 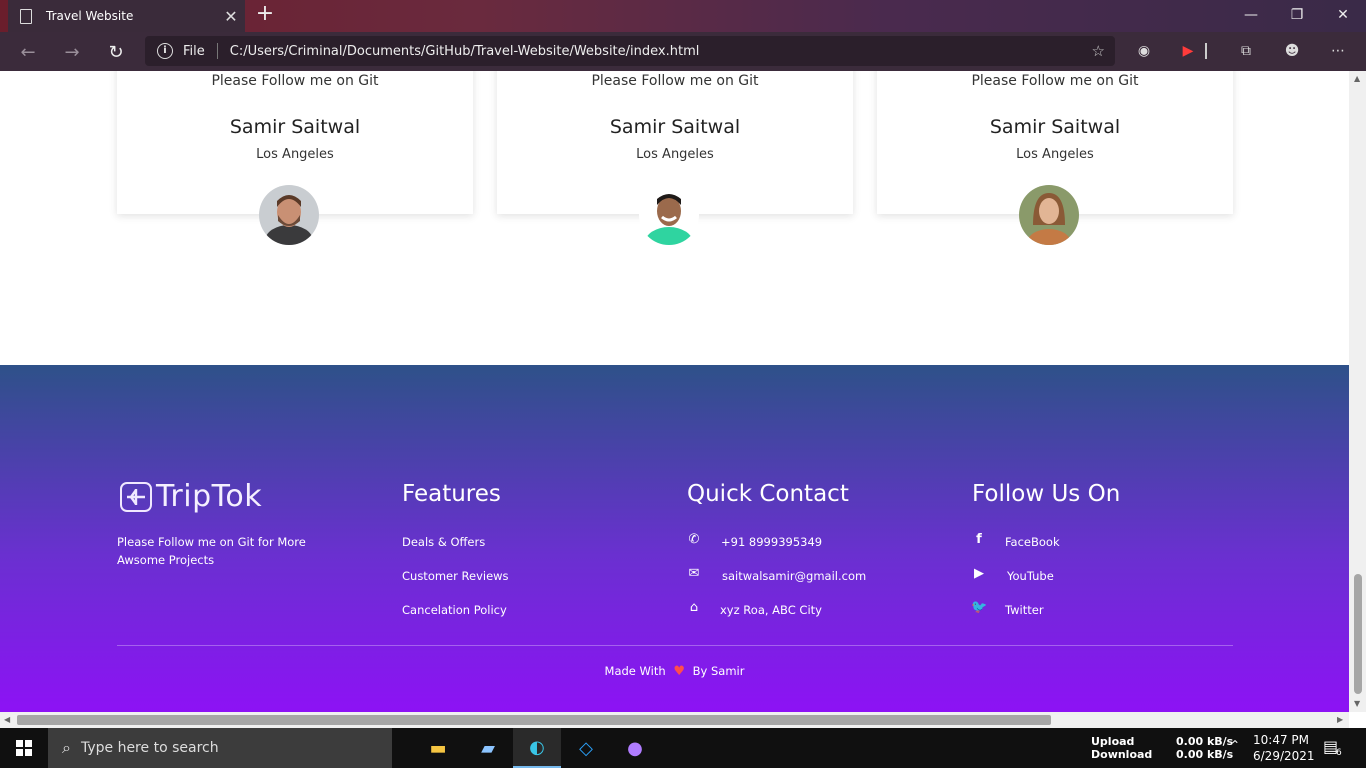 What do you see at coordinates (455, 576) in the screenshot?
I see `footer-link-reviews: Customer Reviews` at bounding box center [455, 576].